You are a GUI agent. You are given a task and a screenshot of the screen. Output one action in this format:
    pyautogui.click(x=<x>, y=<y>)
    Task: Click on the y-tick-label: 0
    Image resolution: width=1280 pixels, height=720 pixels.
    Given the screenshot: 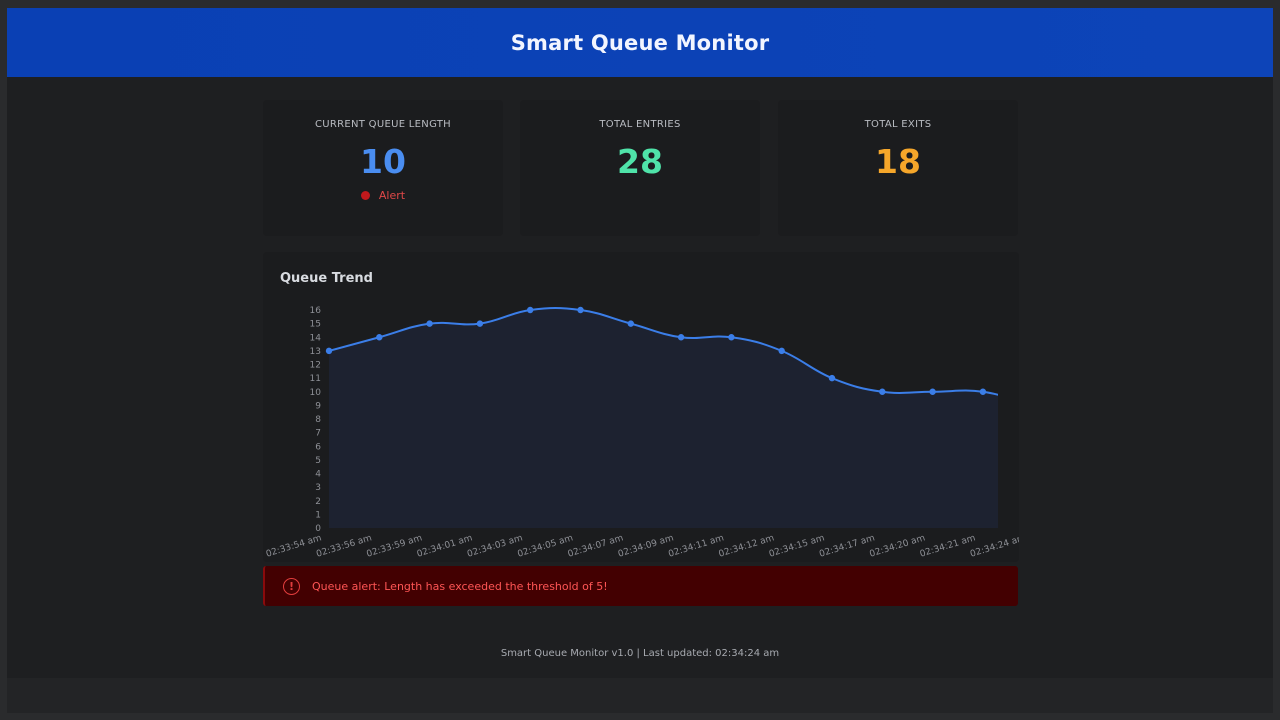 What is the action you would take?
    pyautogui.click(x=318, y=529)
    